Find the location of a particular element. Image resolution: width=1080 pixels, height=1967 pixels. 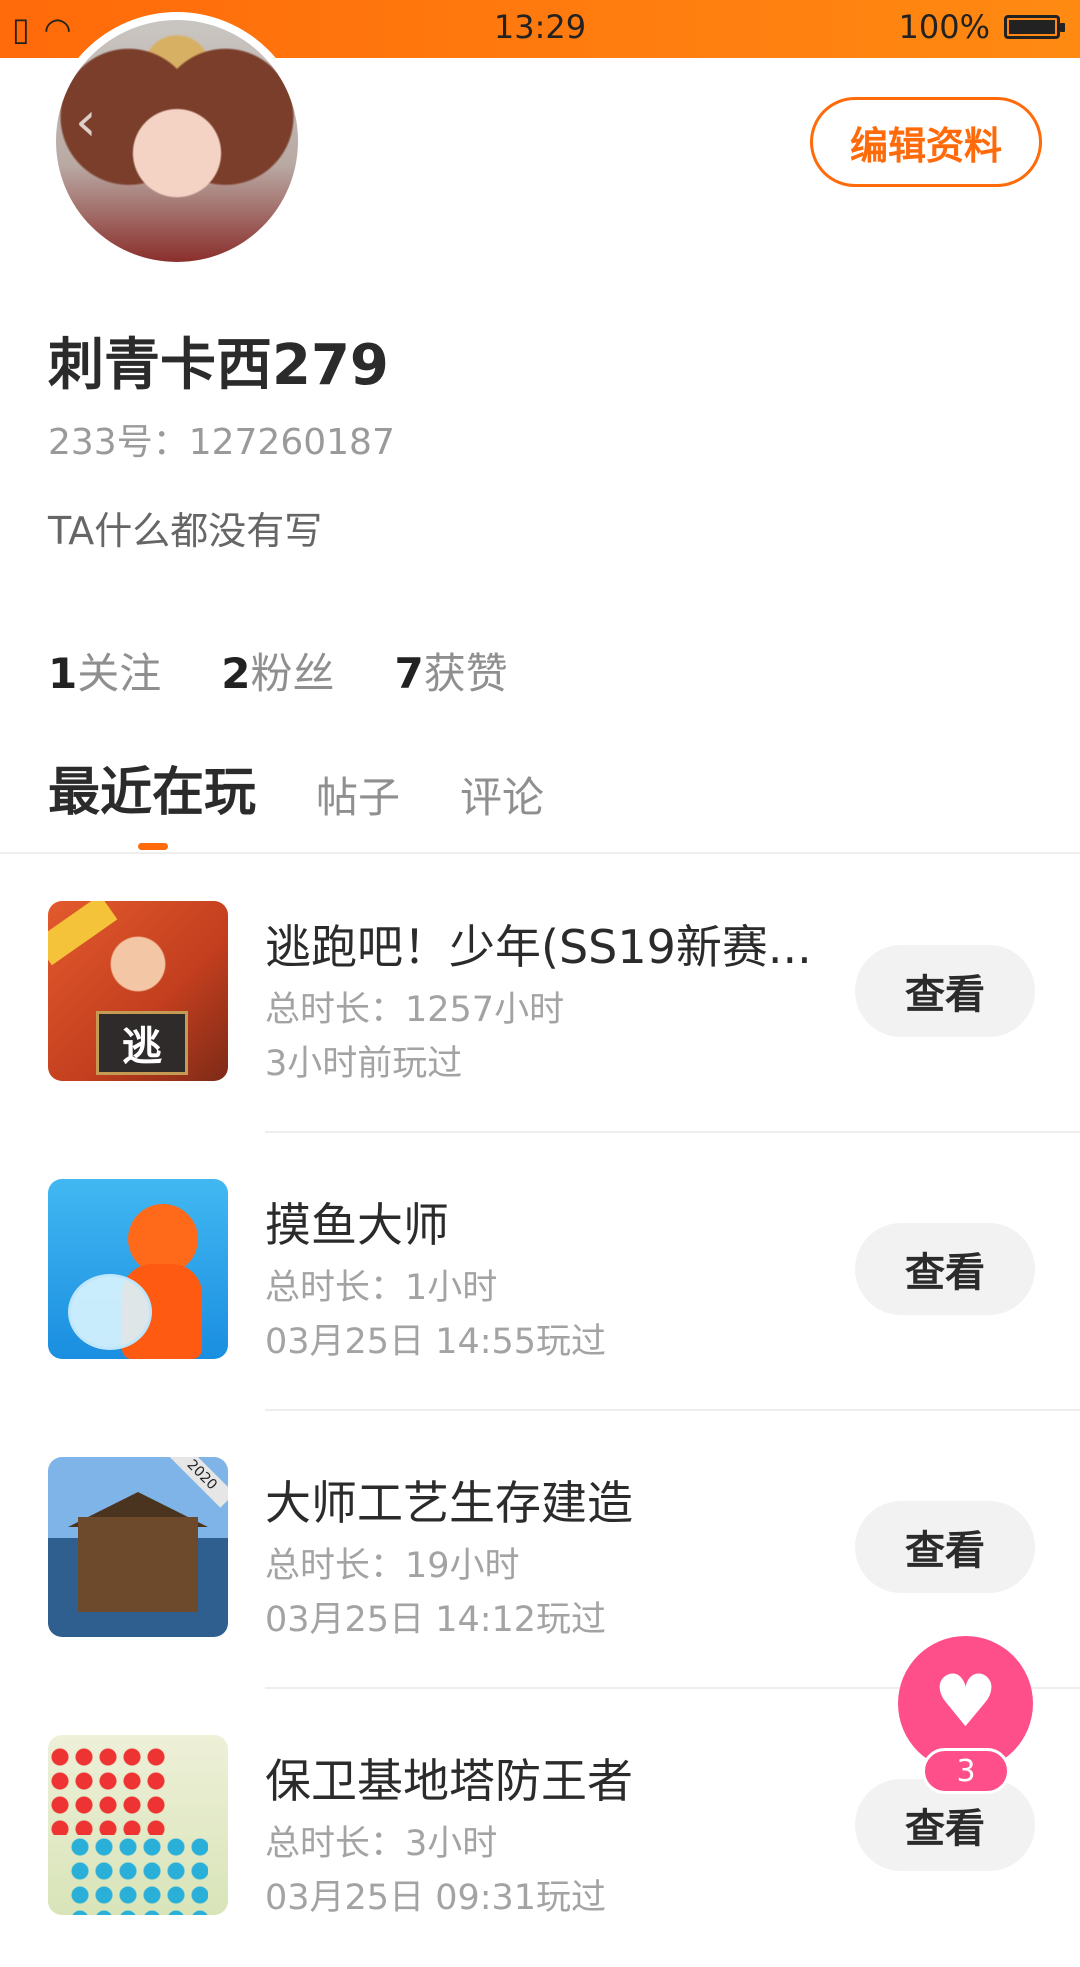

game-duration: 总时长：1257小时 is located at coordinates (415, 1010).